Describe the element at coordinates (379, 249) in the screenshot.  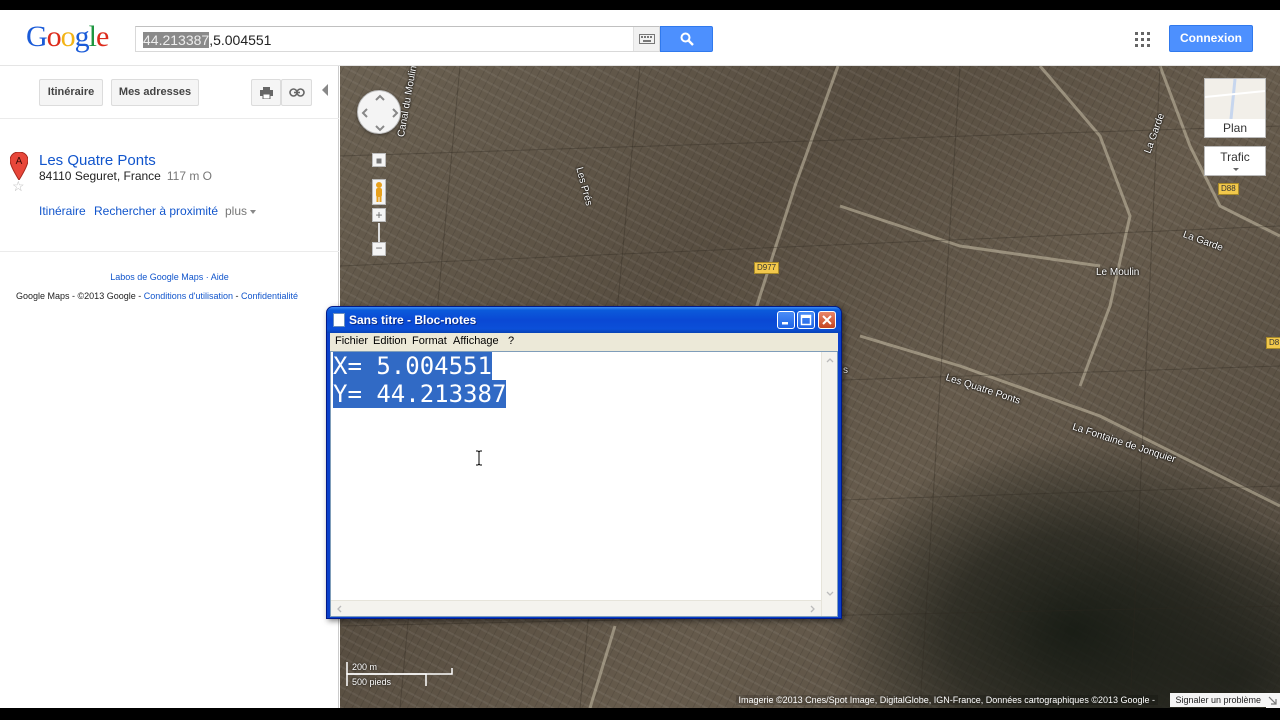
I see `zoom-out-button: −` at that location.